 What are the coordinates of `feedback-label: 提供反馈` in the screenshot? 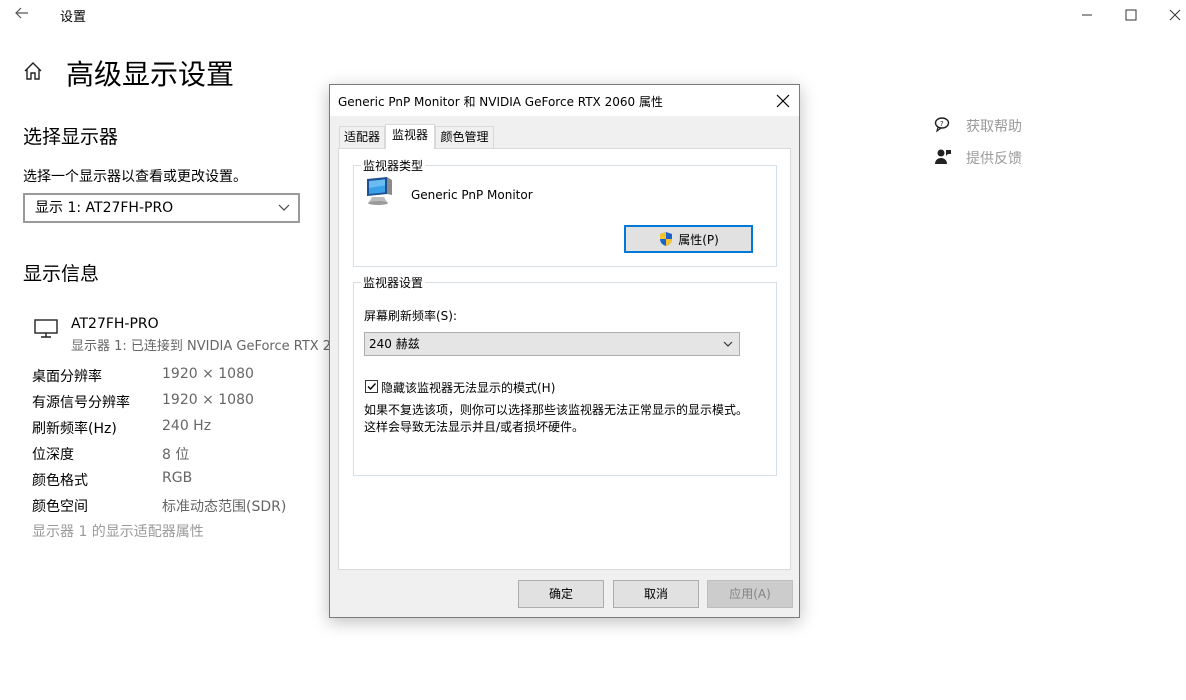 It's located at (994, 159).